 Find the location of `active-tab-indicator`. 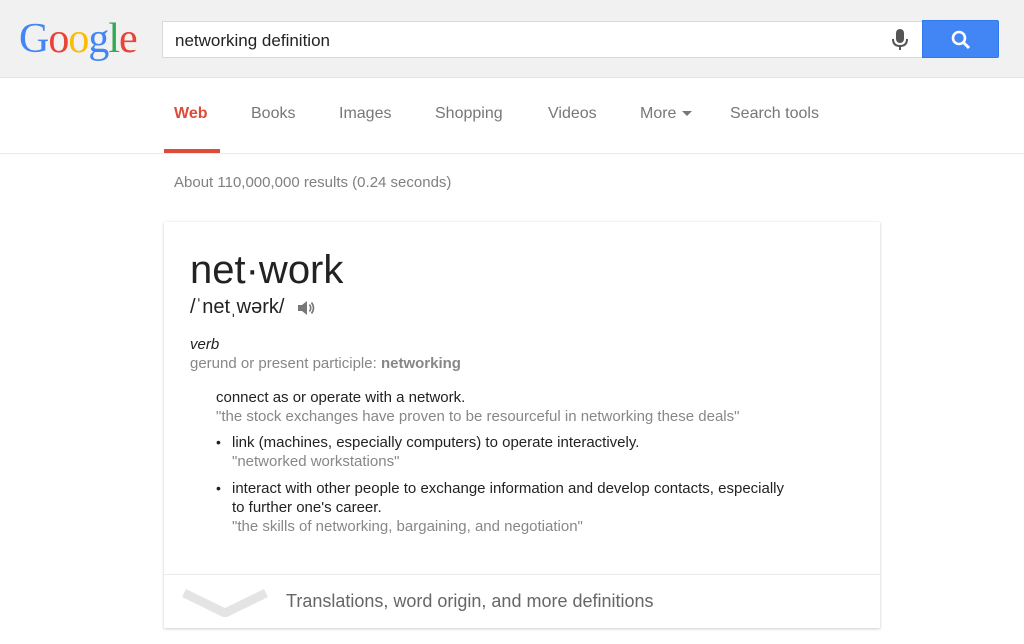

active-tab-indicator is located at coordinates (192, 151).